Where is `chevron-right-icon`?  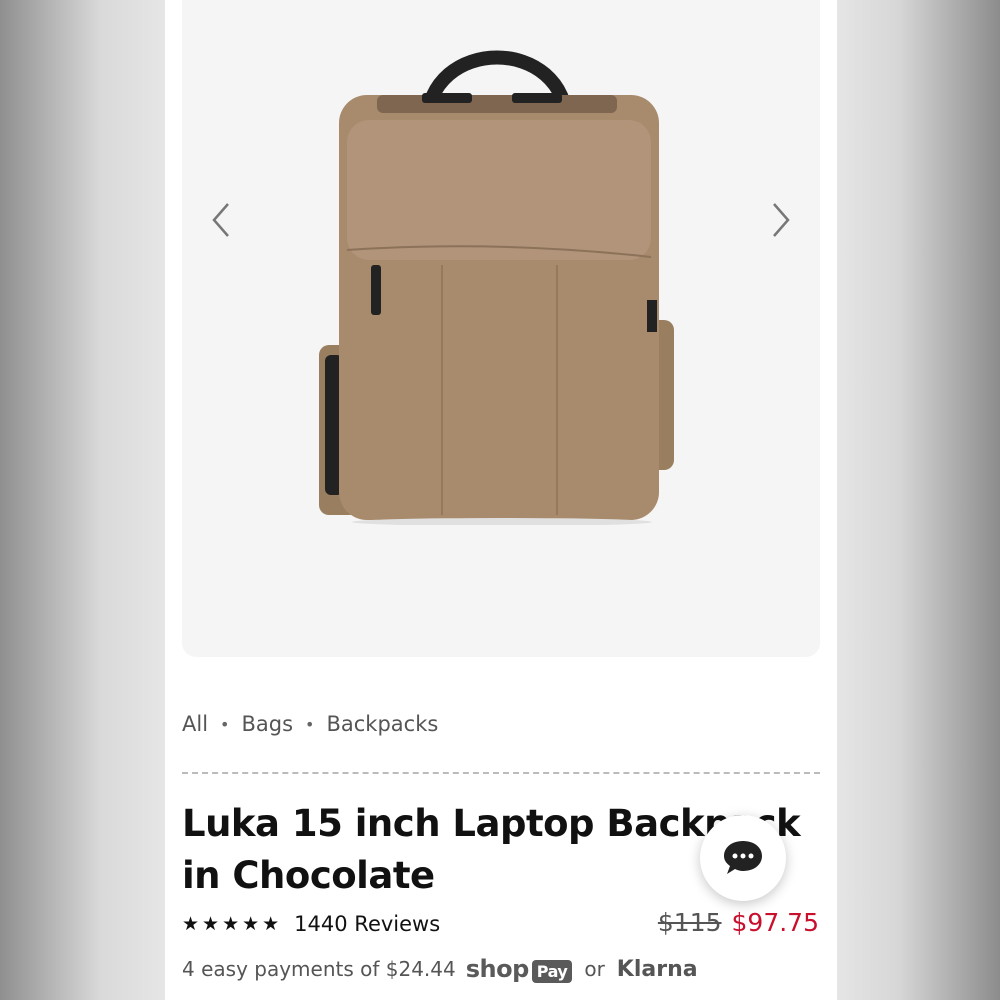
chevron-right-icon is located at coordinates (780, 220).